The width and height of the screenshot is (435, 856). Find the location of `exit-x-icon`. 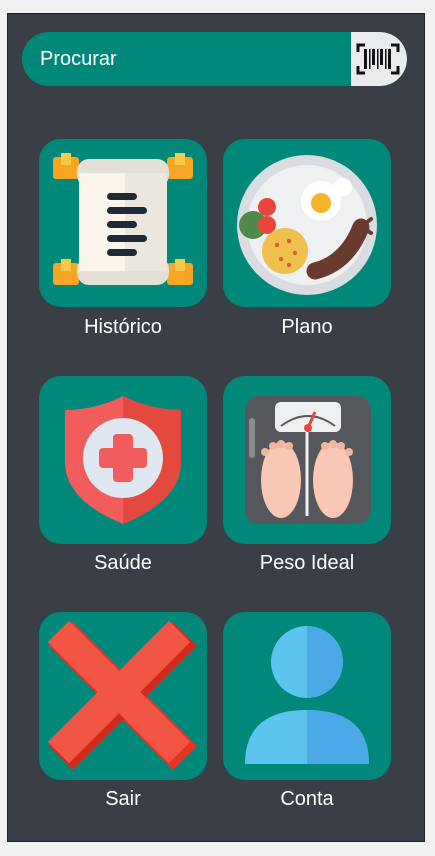

exit-x-icon is located at coordinates (122, 695).